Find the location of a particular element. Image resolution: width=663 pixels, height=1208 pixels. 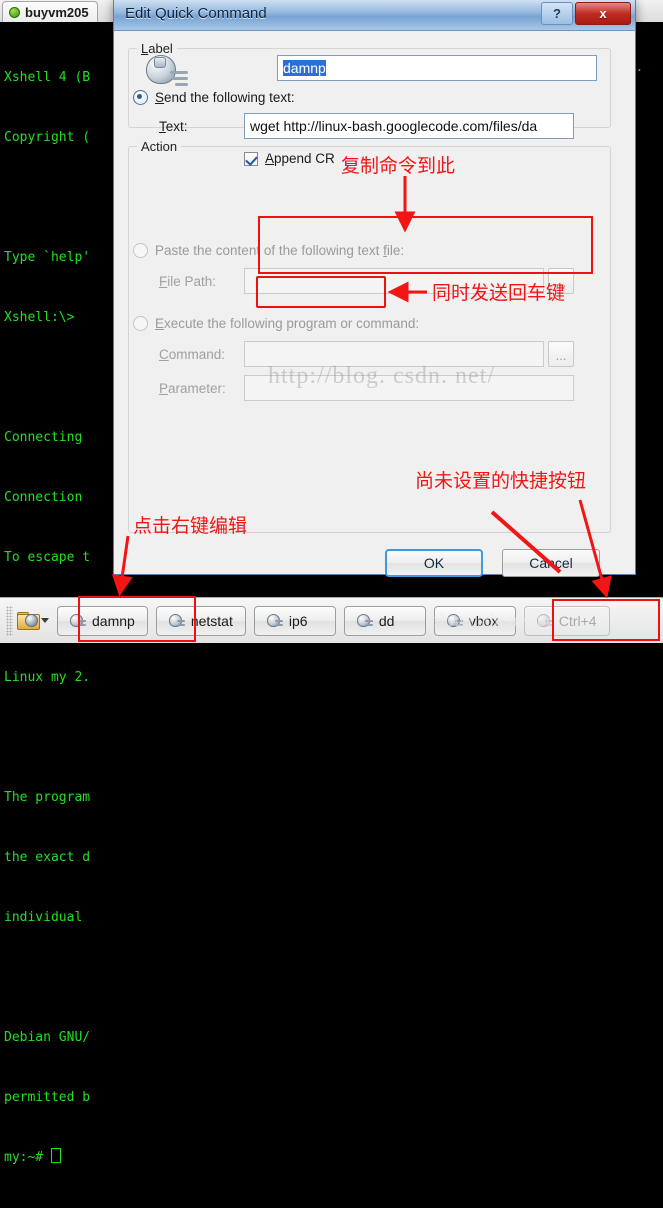

quick-command-button-label: ip6 is located at coordinates (298, 620).